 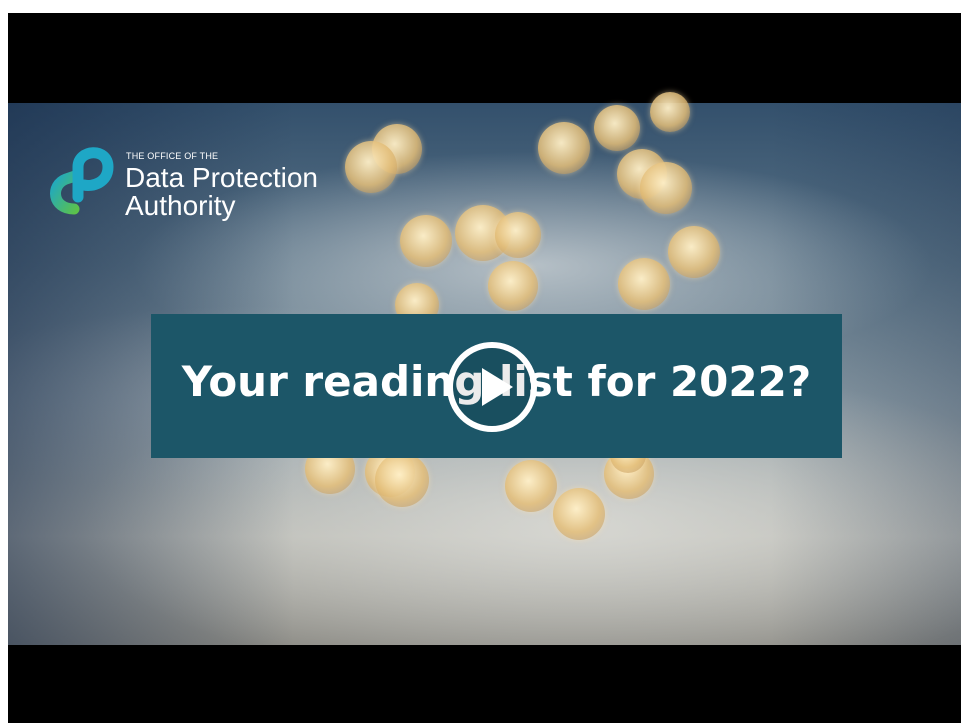 I want to click on dpa-logo-icon, so click(x=82, y=181).